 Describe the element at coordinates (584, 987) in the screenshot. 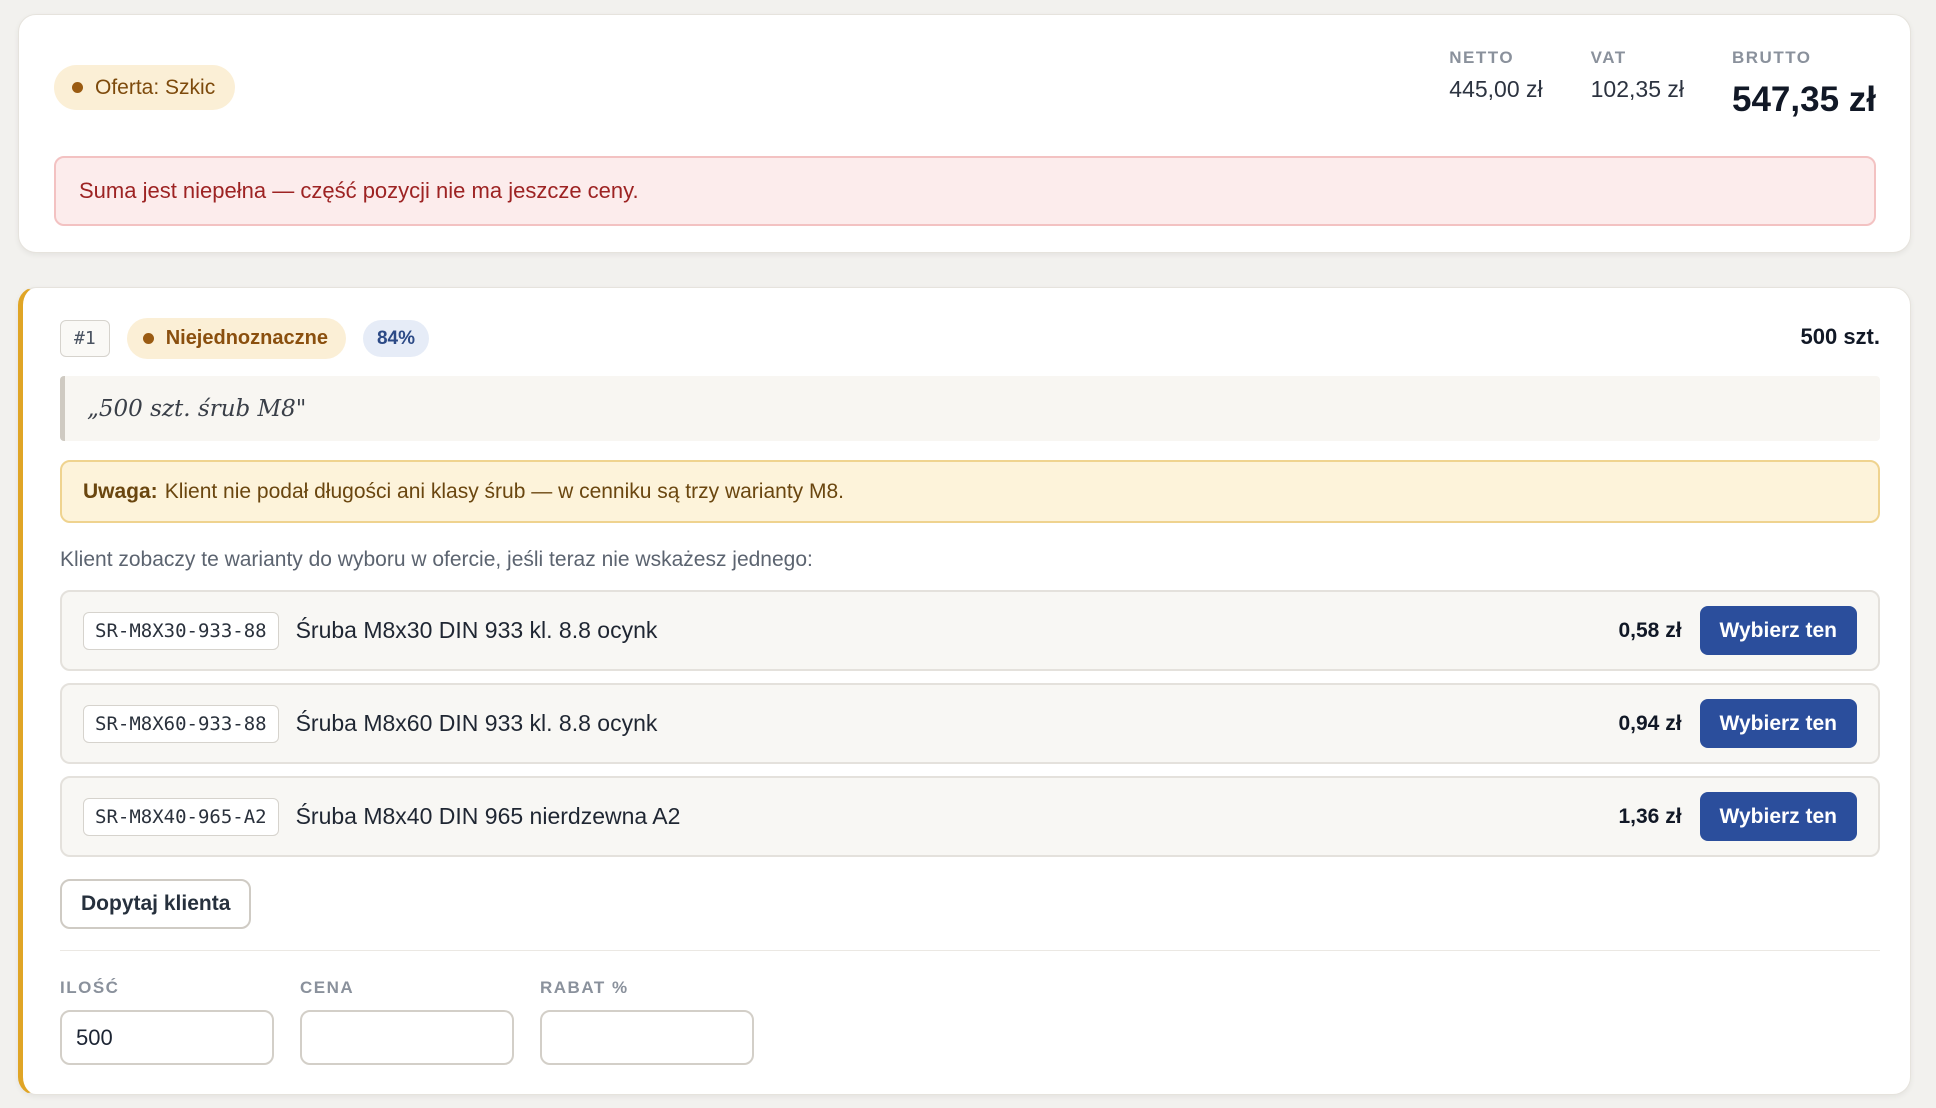

I see `discount-label: RABAT %` at that location.